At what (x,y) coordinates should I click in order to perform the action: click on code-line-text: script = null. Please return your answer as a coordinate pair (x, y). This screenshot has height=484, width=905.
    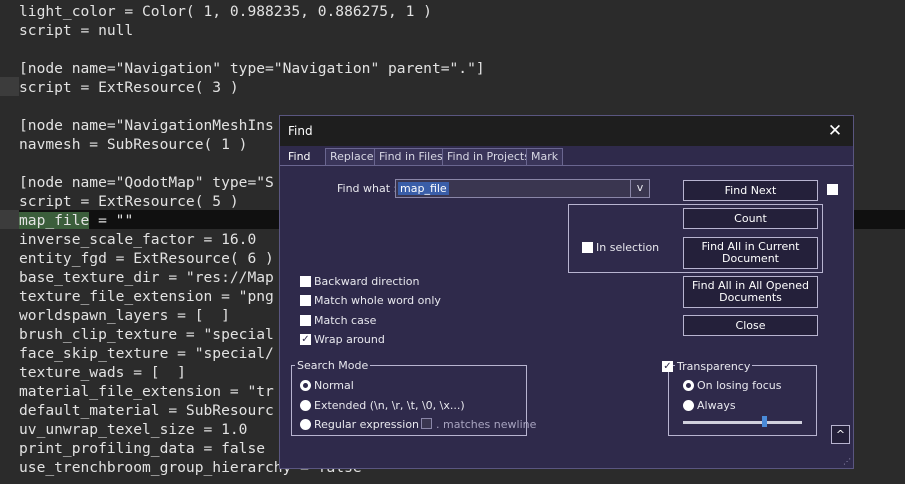
    Looking at the image, I should click on (76, 30).